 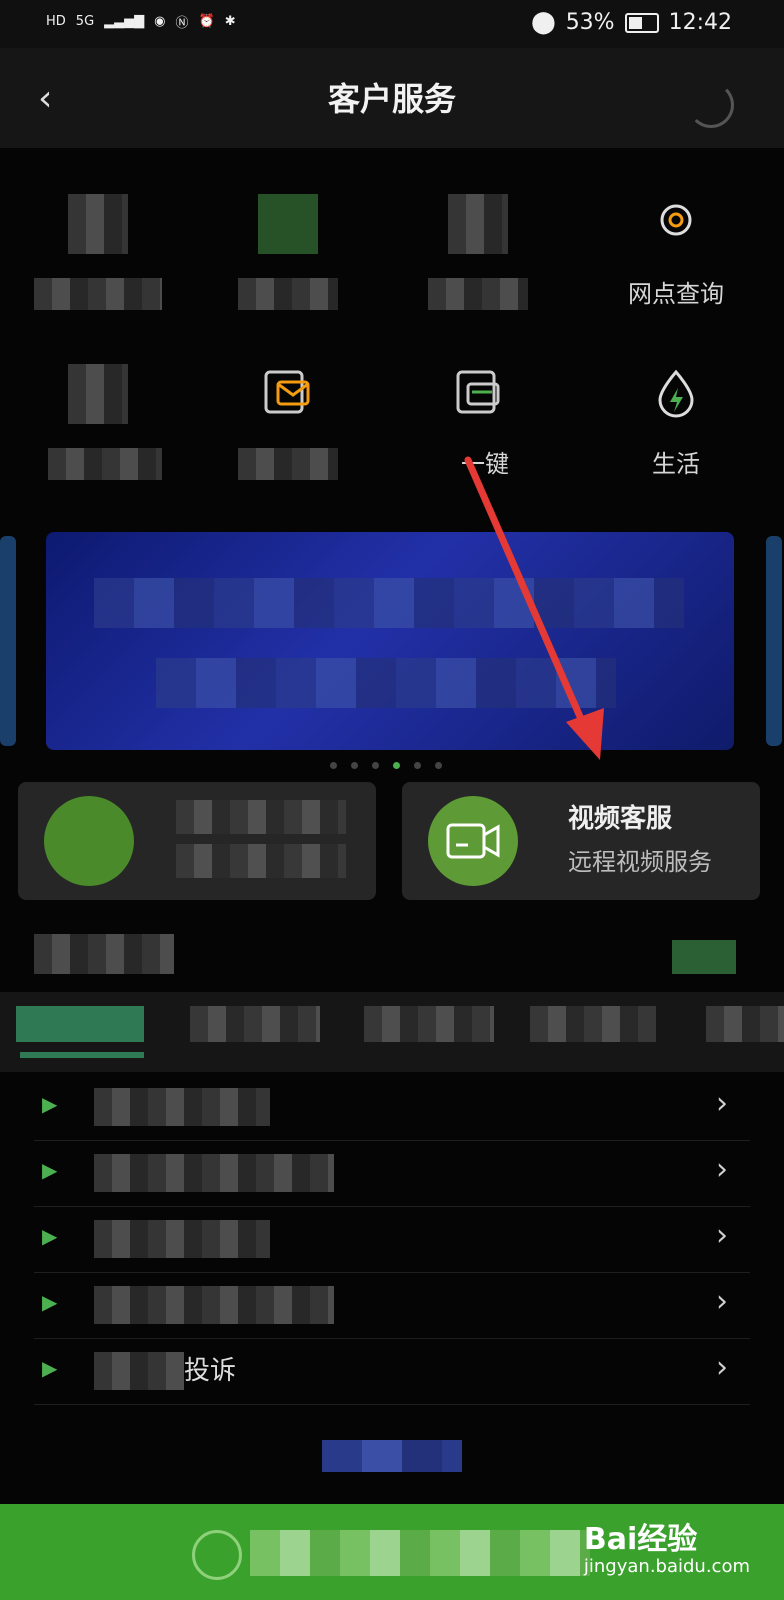 I want to click on service-card-left, so click(x=197, y=841).